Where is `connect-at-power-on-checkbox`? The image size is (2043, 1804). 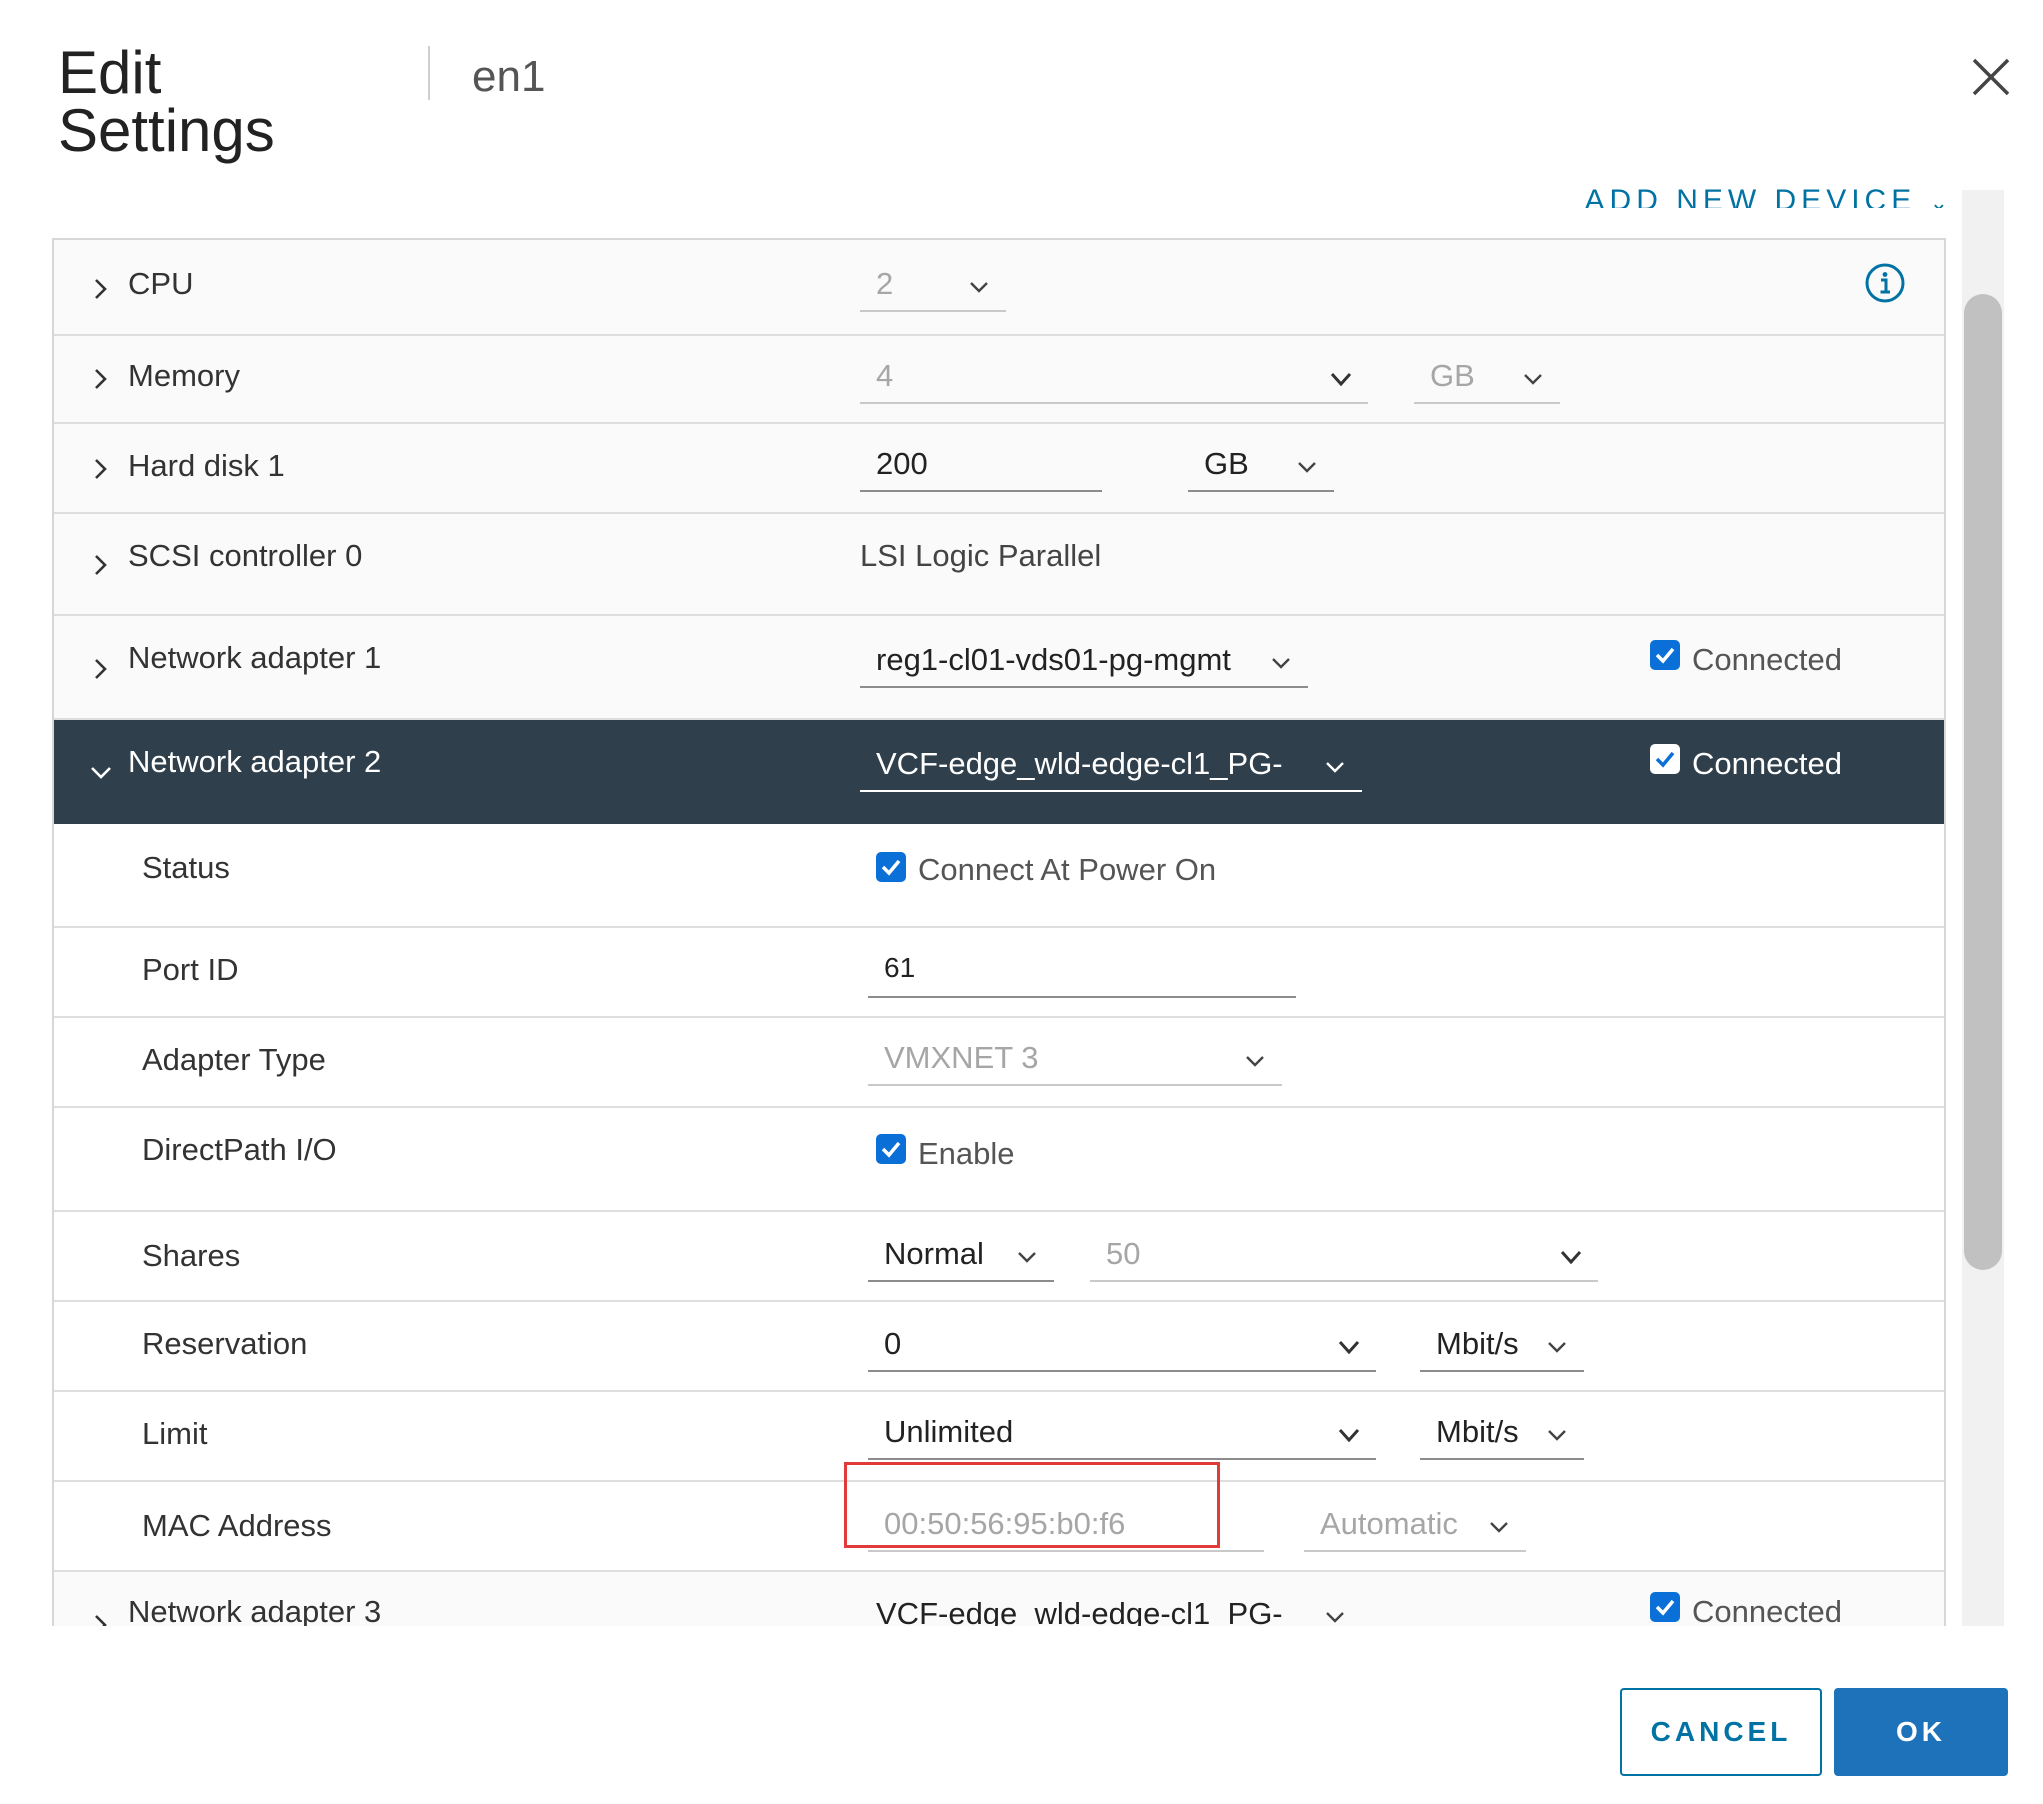 connect-at-power-on-checkbox is located at coordinates (891, 867).